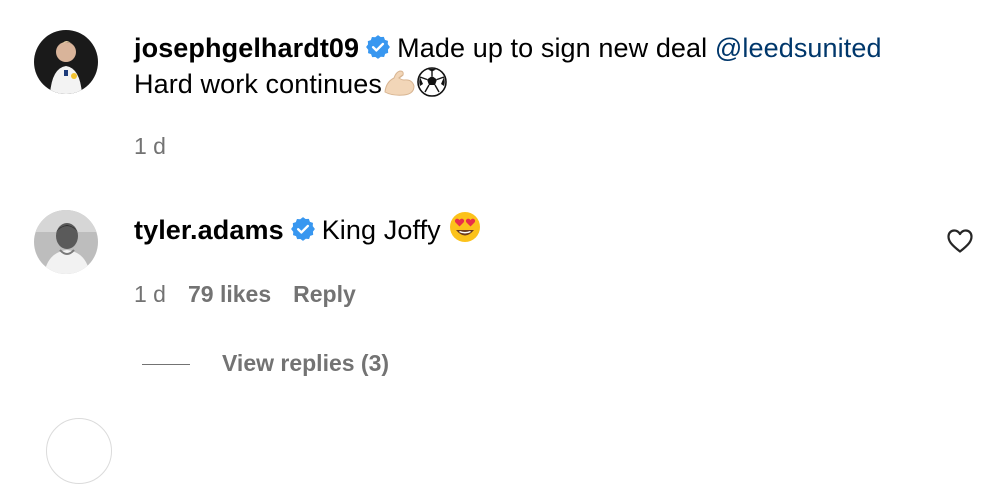 The image size is (998, 484). What do you see at coordinates (246, 48) in the screenshot?
I see `username: josephgelhardt09` at bounding box center [246, 48].